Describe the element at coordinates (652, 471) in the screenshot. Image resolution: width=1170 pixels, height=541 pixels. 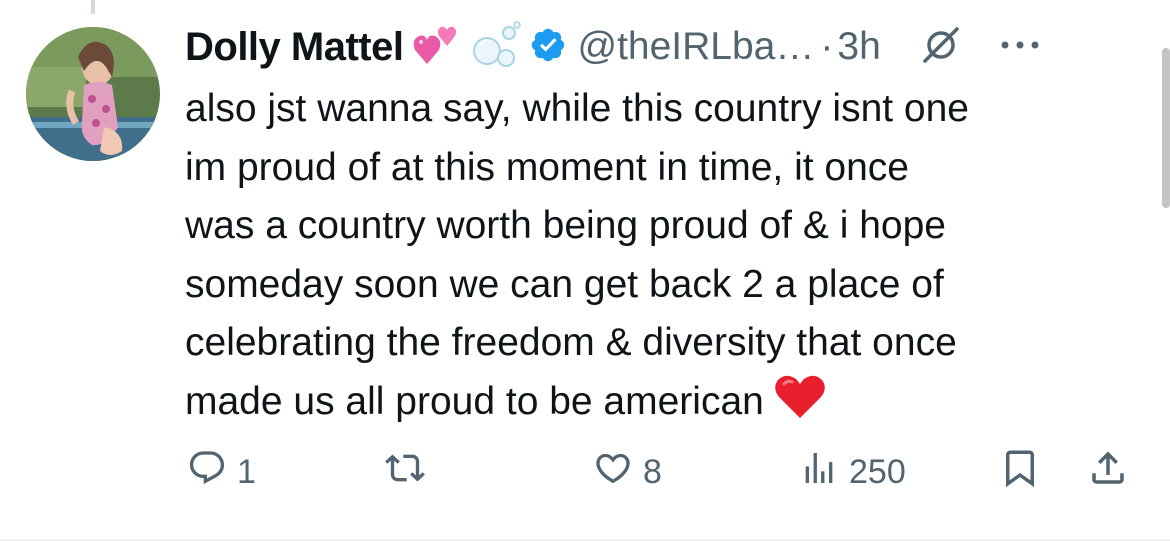
I see `like-count: 8` at that location.